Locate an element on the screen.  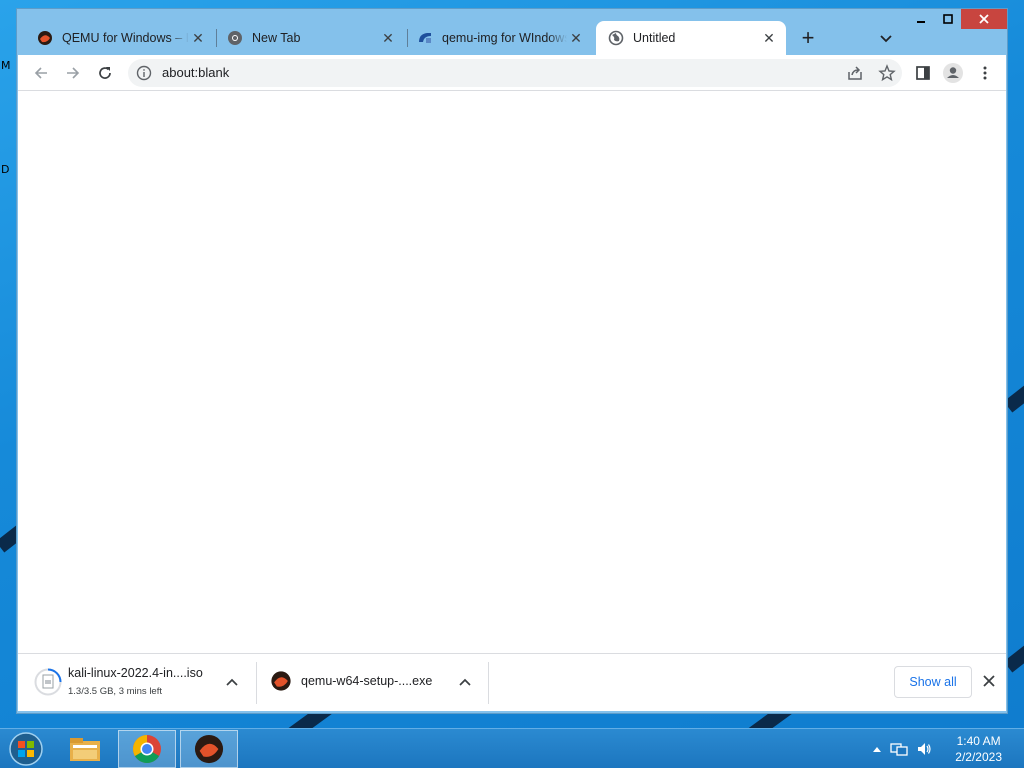
volume-icon is located at coordinates (924, 749).